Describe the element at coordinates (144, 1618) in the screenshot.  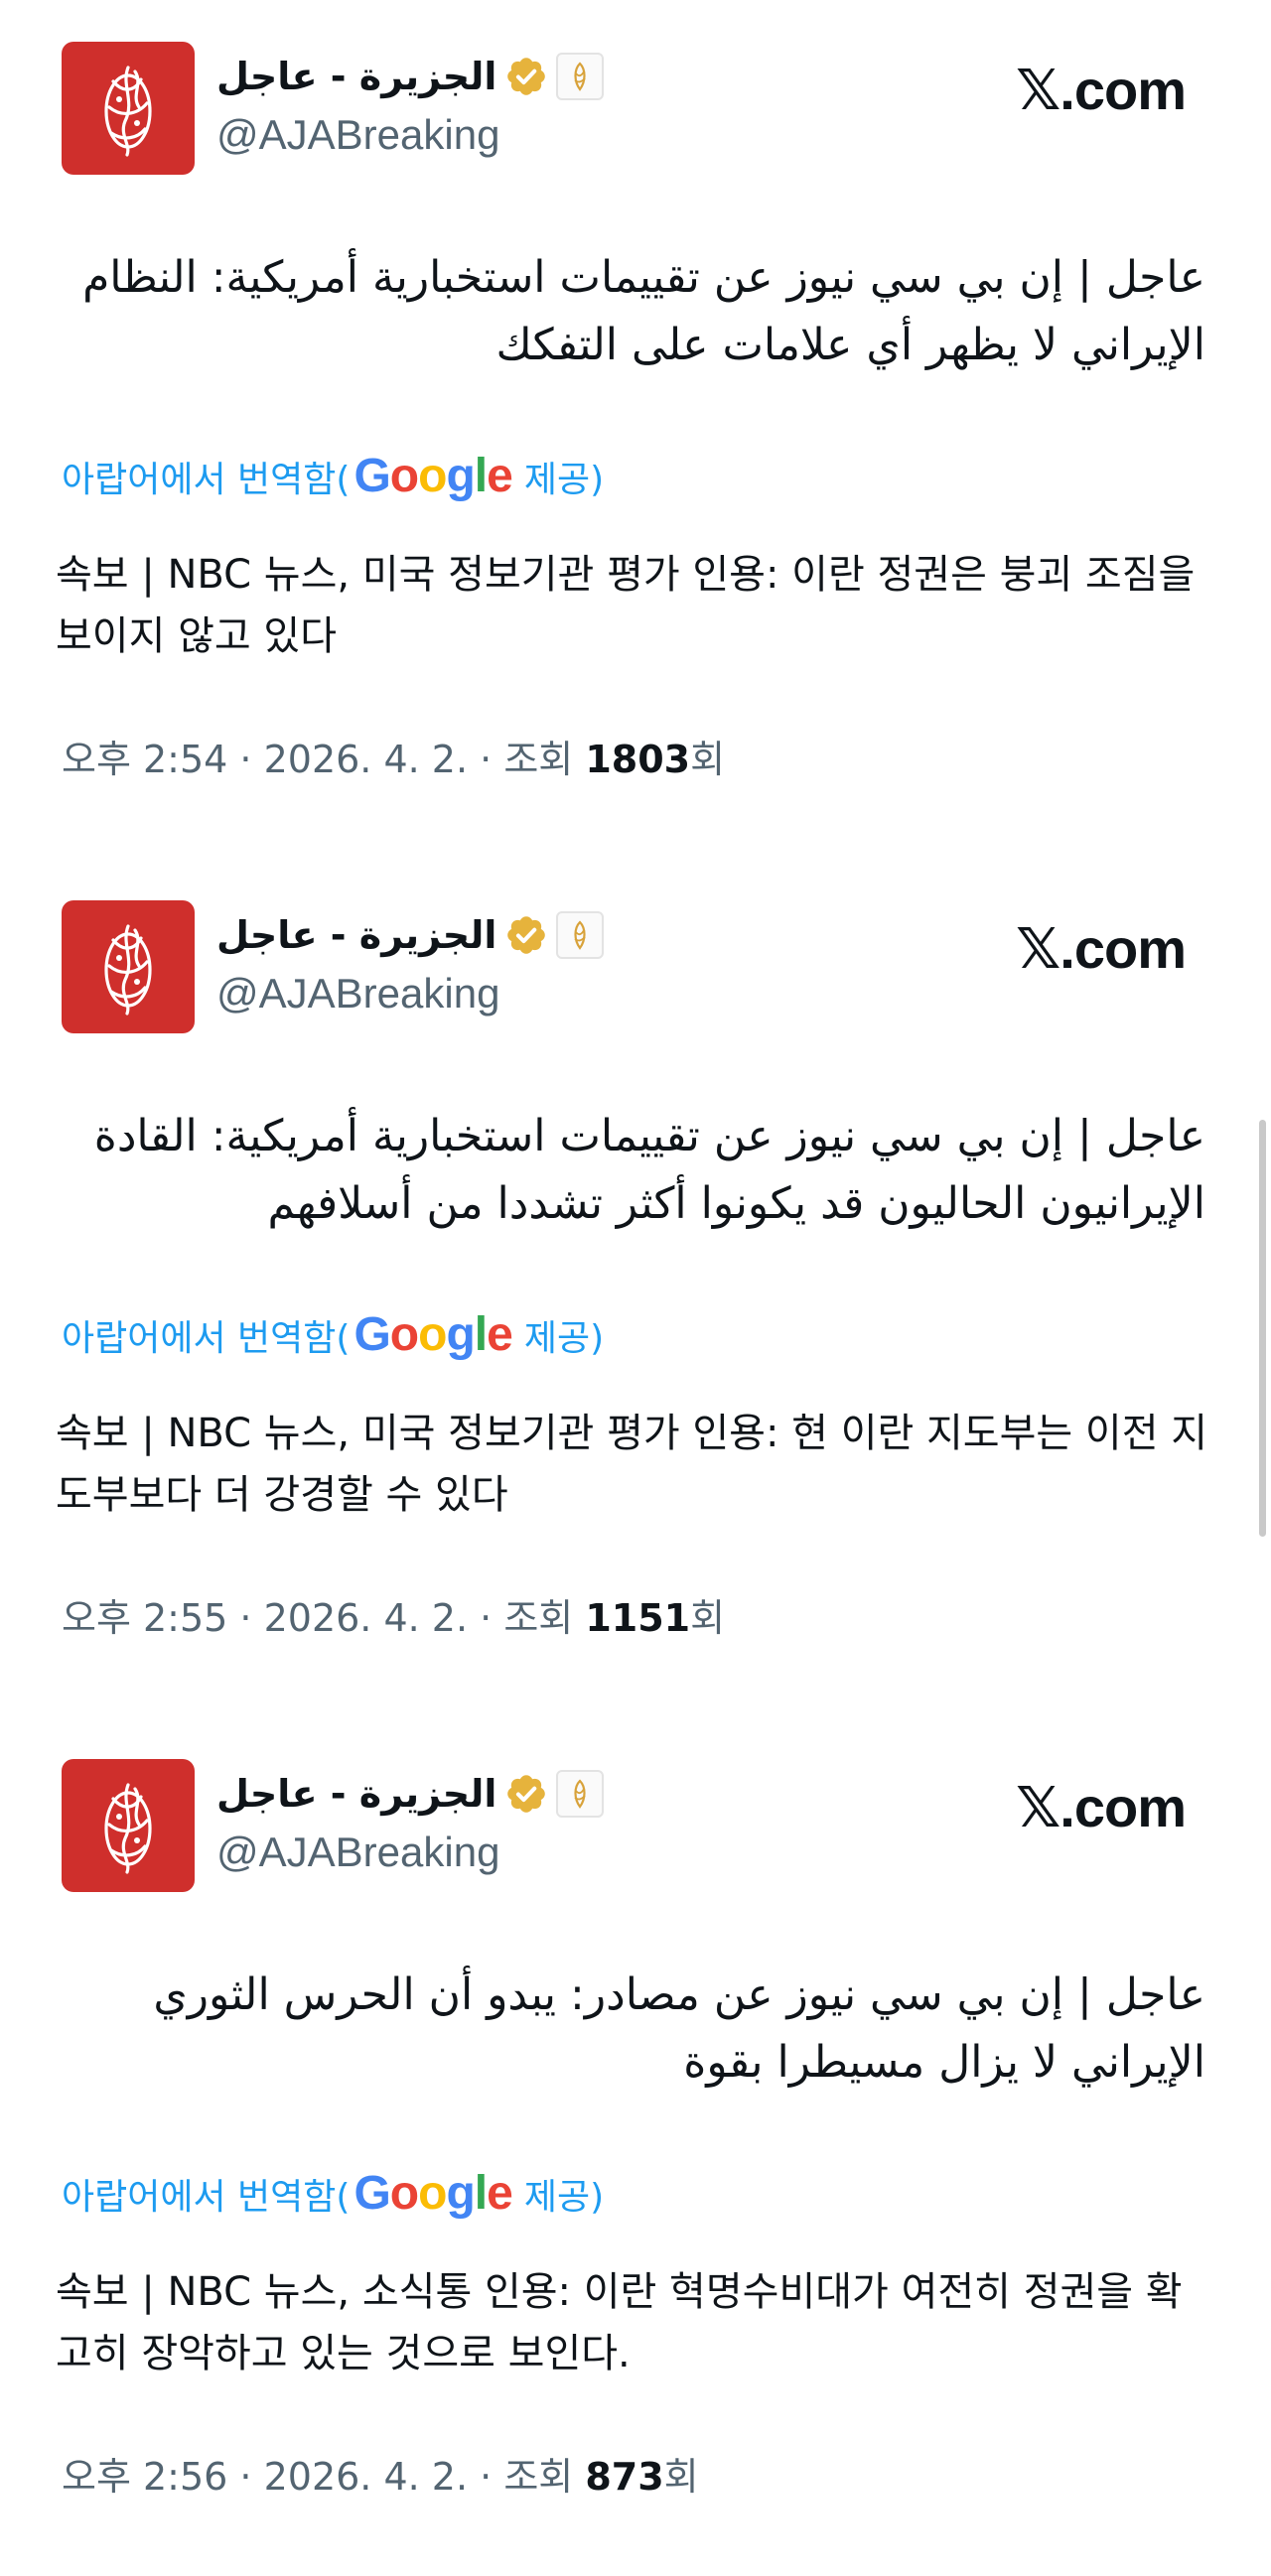
I see `tweet-time: 오후 2:55` at that location.